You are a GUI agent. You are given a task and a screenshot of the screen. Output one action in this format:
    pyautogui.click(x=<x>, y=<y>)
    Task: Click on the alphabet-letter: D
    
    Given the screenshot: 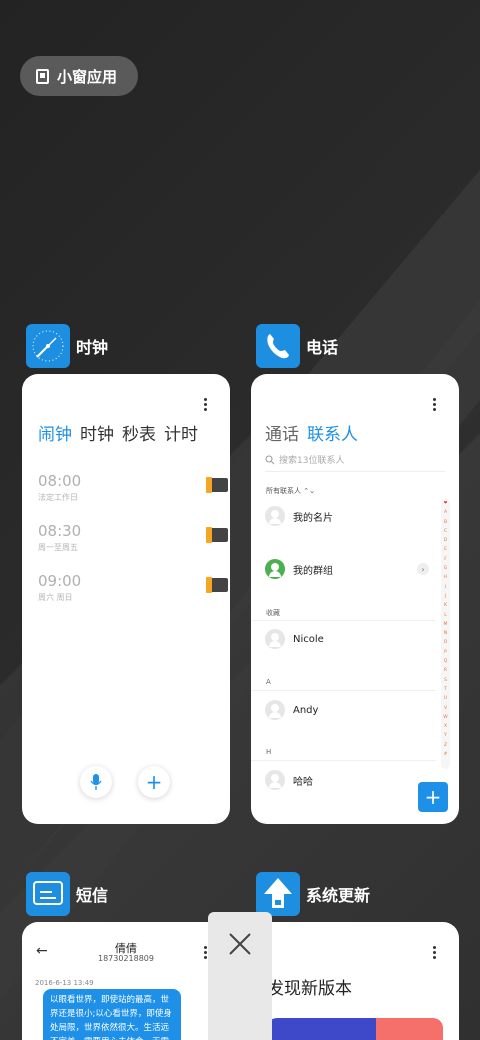 What is the action you would take?
    pyautogui.click(x=445, y=540)
    